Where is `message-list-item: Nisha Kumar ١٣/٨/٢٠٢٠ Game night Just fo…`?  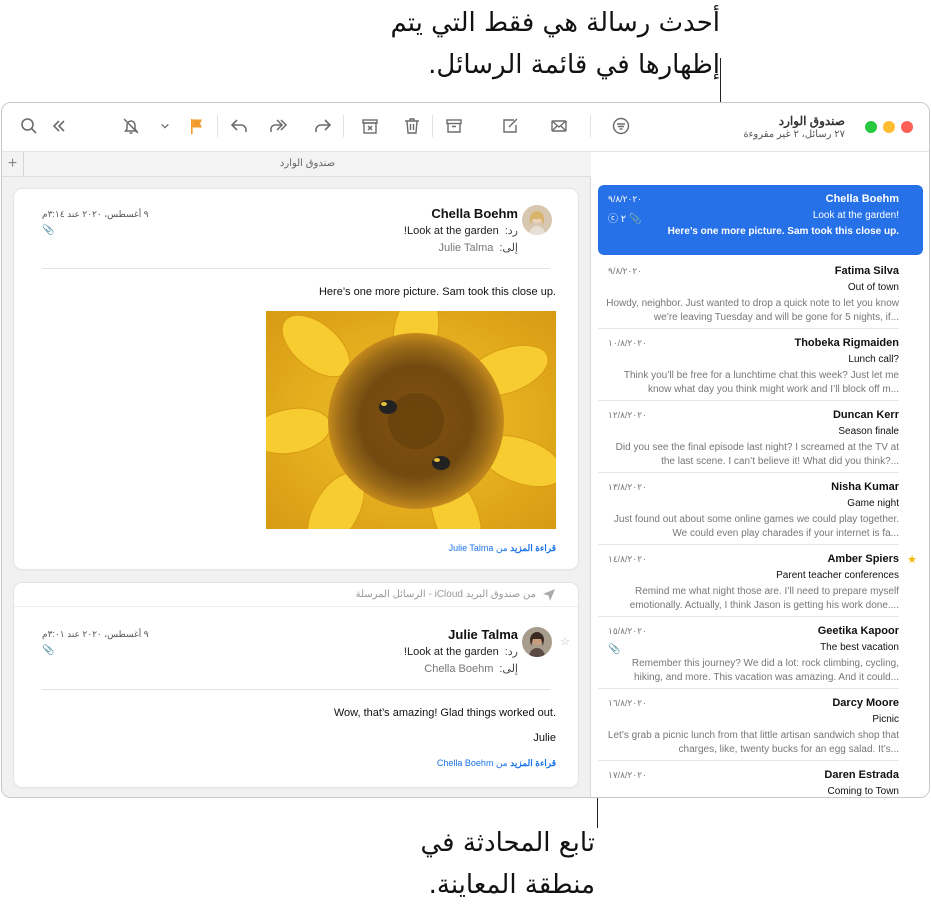
message-list-item: Nisha Kumar ١٣/٨/٢٠٢٠ Game night Just fo… is located at coordinates (760, 509).